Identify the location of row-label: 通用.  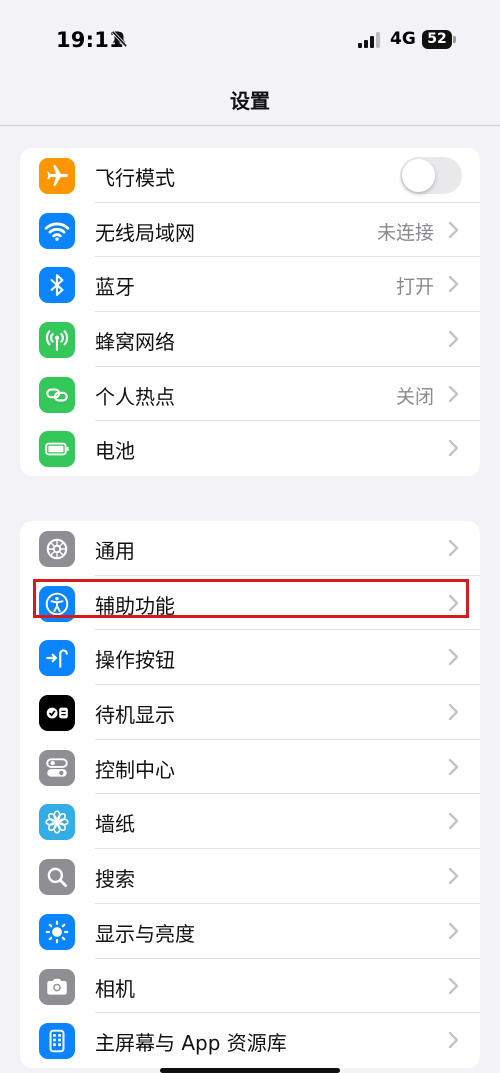
(115, 551).